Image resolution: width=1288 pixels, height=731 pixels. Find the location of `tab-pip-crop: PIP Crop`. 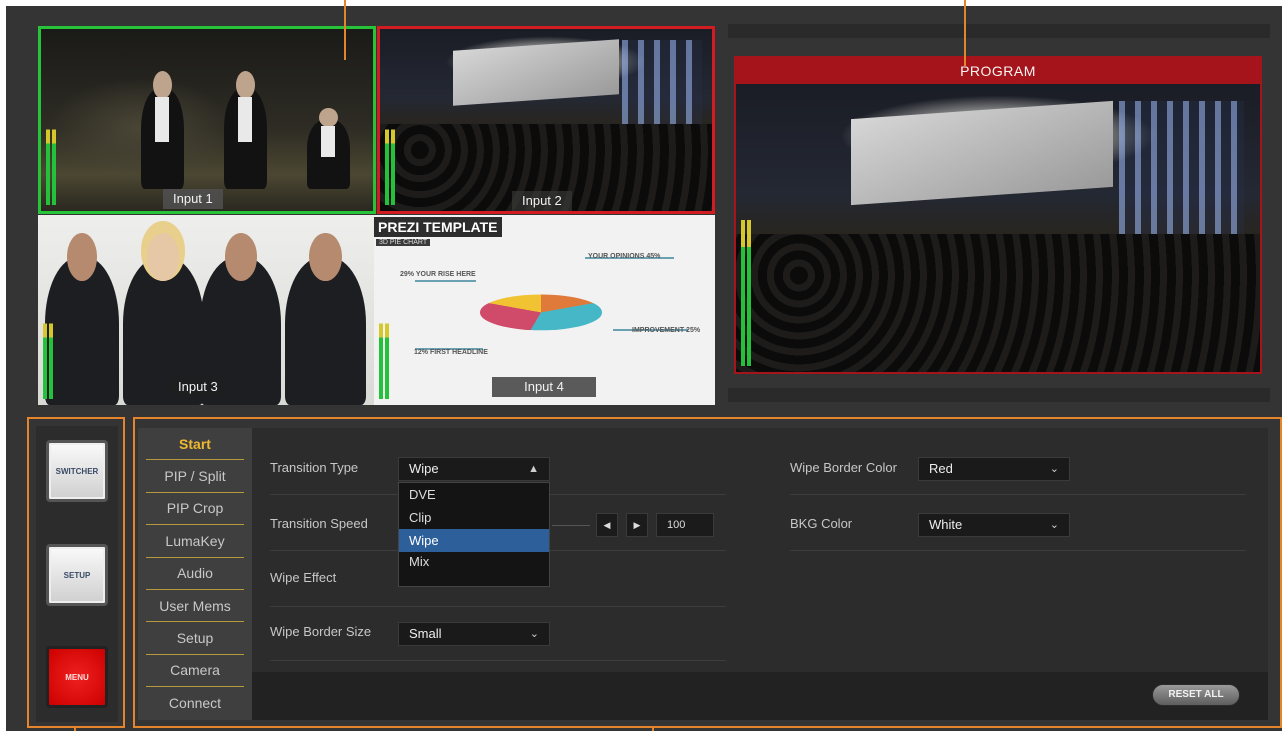

tab-pip-crop: PIP Crop is located at coordinates (195, 509).